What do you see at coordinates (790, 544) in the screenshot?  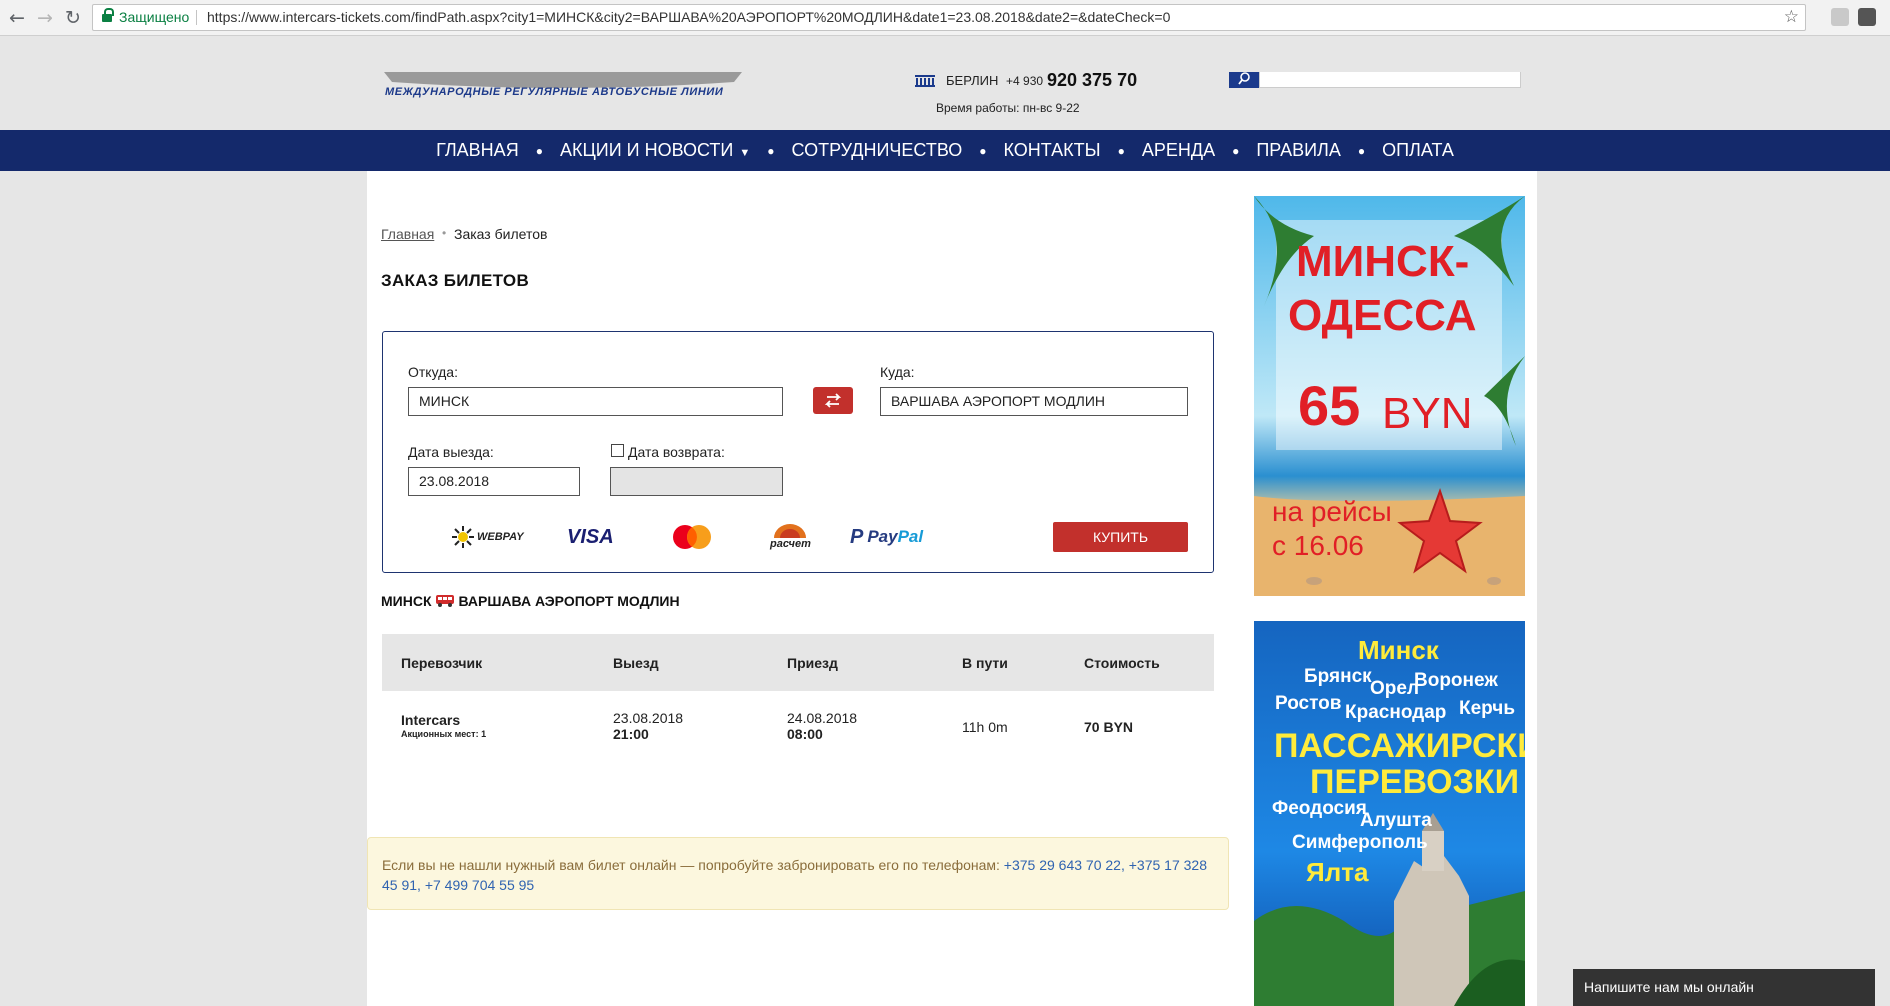 I see `raschet-label: расчет` at bounding box center [790, 544].